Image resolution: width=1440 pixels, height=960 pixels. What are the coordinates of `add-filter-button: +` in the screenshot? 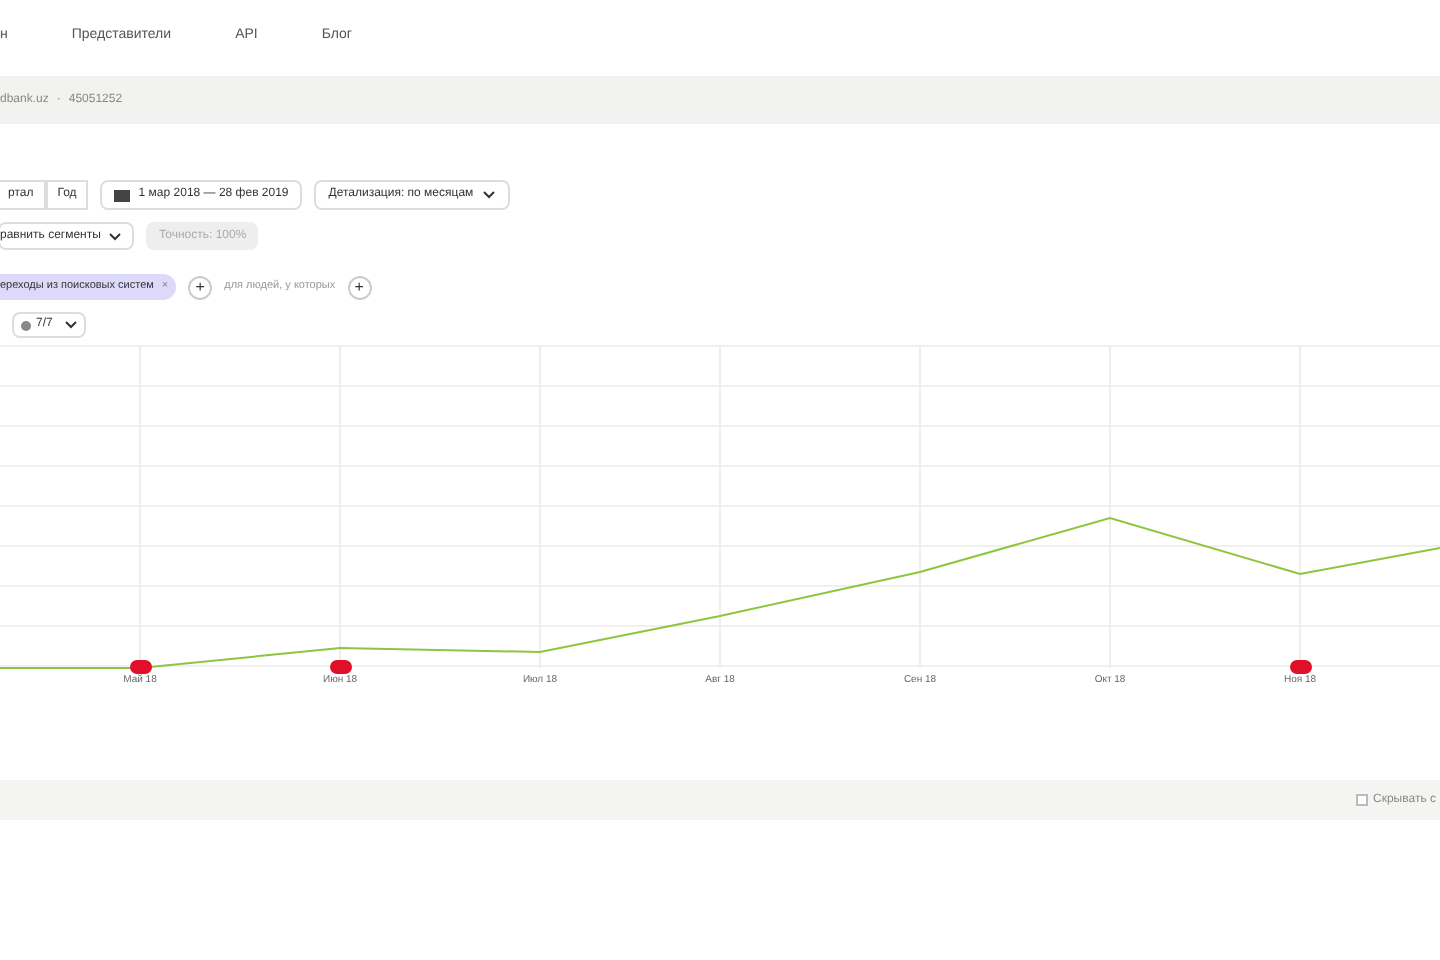 It's located at (200, 287).